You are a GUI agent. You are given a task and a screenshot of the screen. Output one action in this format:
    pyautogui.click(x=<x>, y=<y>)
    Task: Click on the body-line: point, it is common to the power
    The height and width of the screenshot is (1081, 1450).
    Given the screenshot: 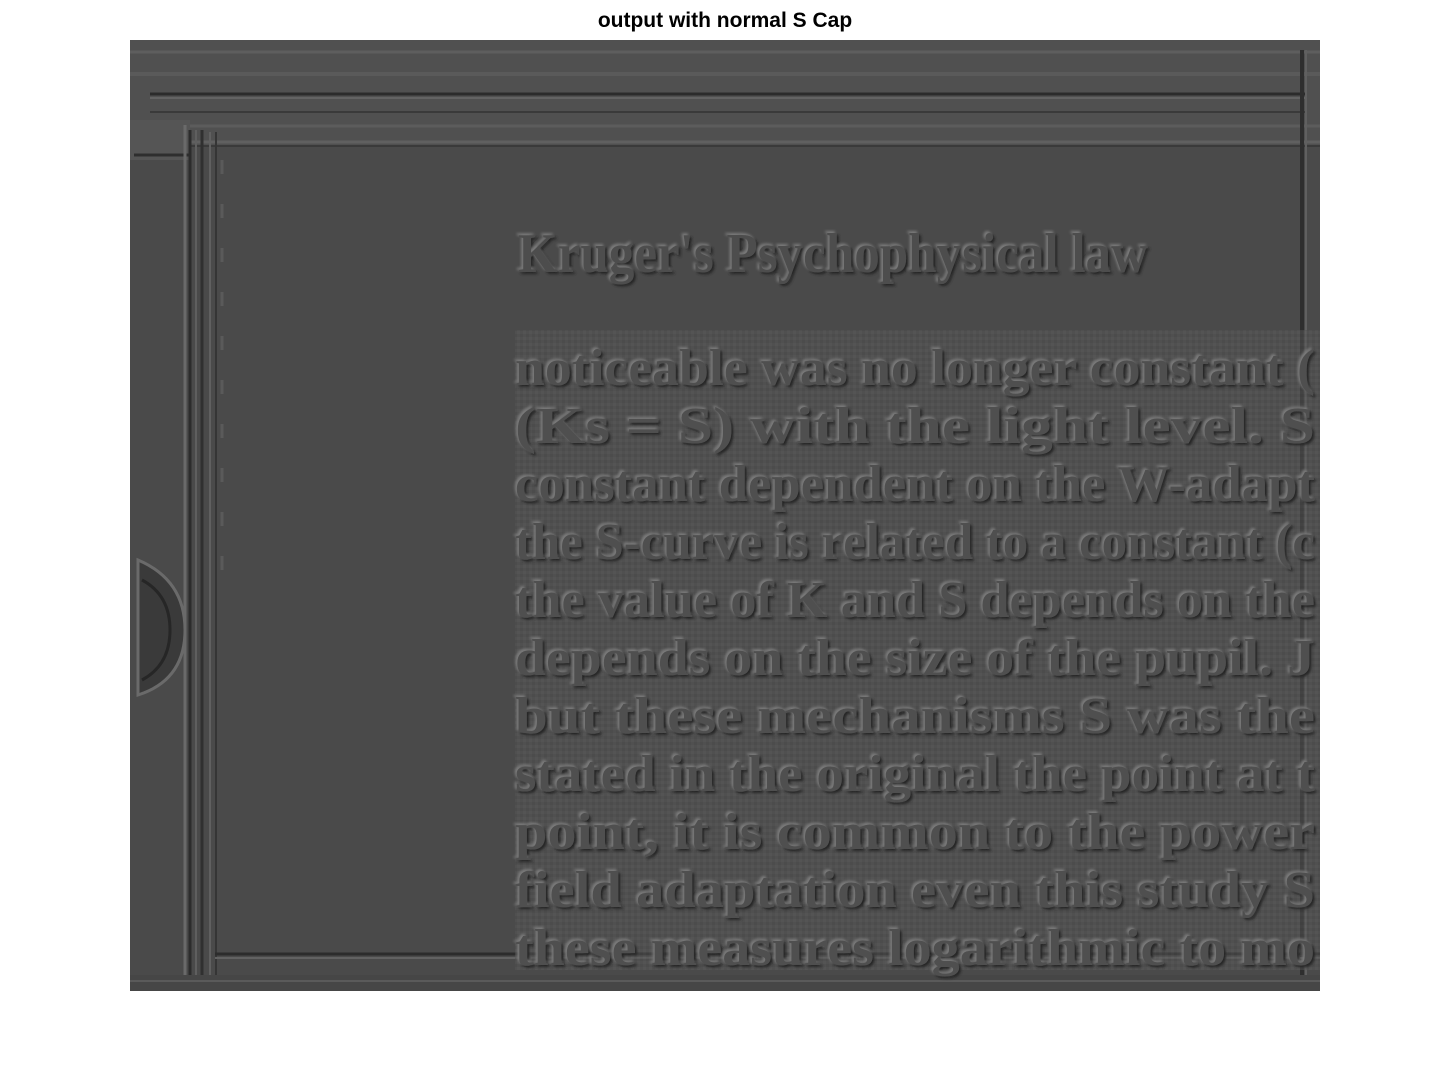 What is the action you would take?
    pyautogui.click(x=915, y=832)
    